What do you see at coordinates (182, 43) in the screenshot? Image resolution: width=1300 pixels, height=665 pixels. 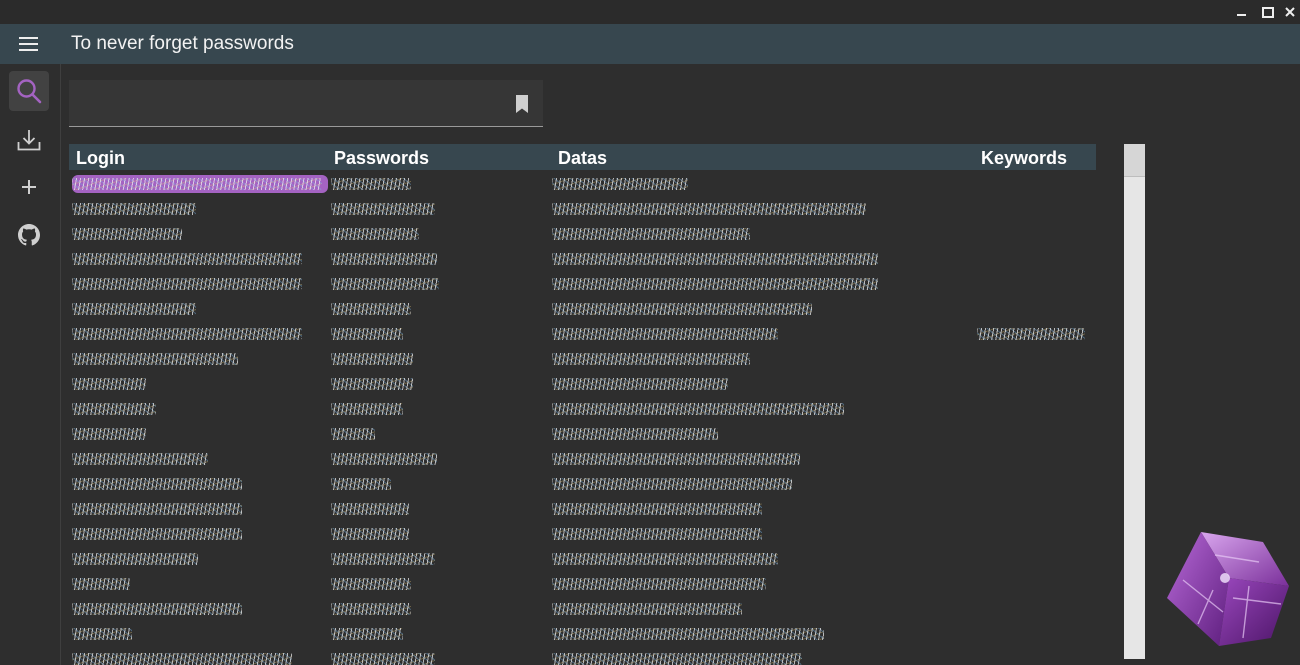 I see `app-title: To never forget passwords` at bounding box center [182, 43].